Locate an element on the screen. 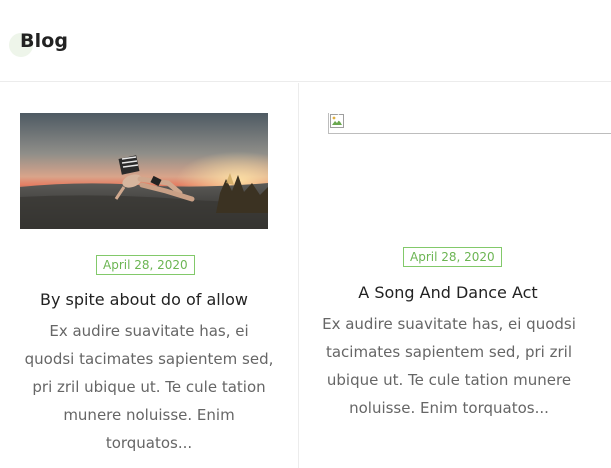  broken-image-icon is located at coordinates (337, 121).